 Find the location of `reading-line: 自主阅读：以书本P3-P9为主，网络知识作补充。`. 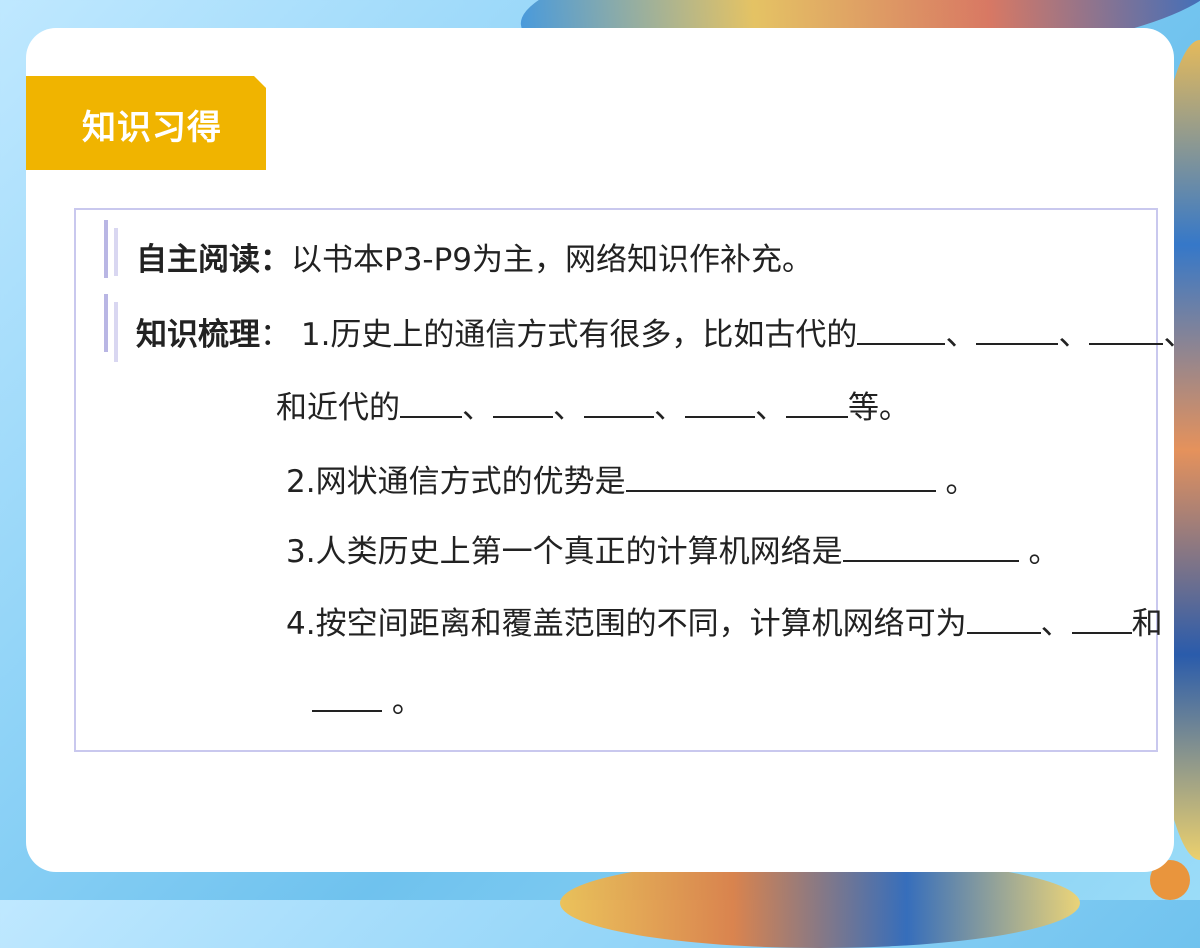

reading-line: 自主阅读：以书本P3-P9为主，网络知识作补充。 is located at coordinates (474, 260).